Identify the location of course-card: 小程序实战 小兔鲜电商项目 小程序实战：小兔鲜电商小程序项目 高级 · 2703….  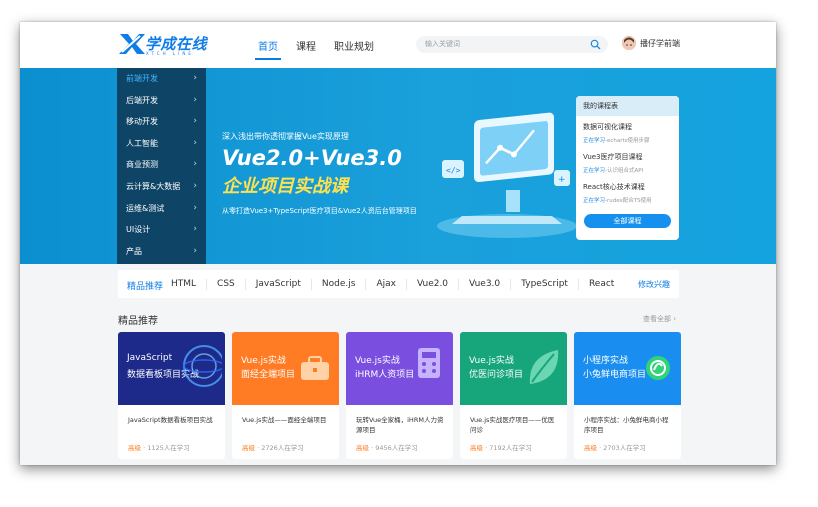
(627, 395).